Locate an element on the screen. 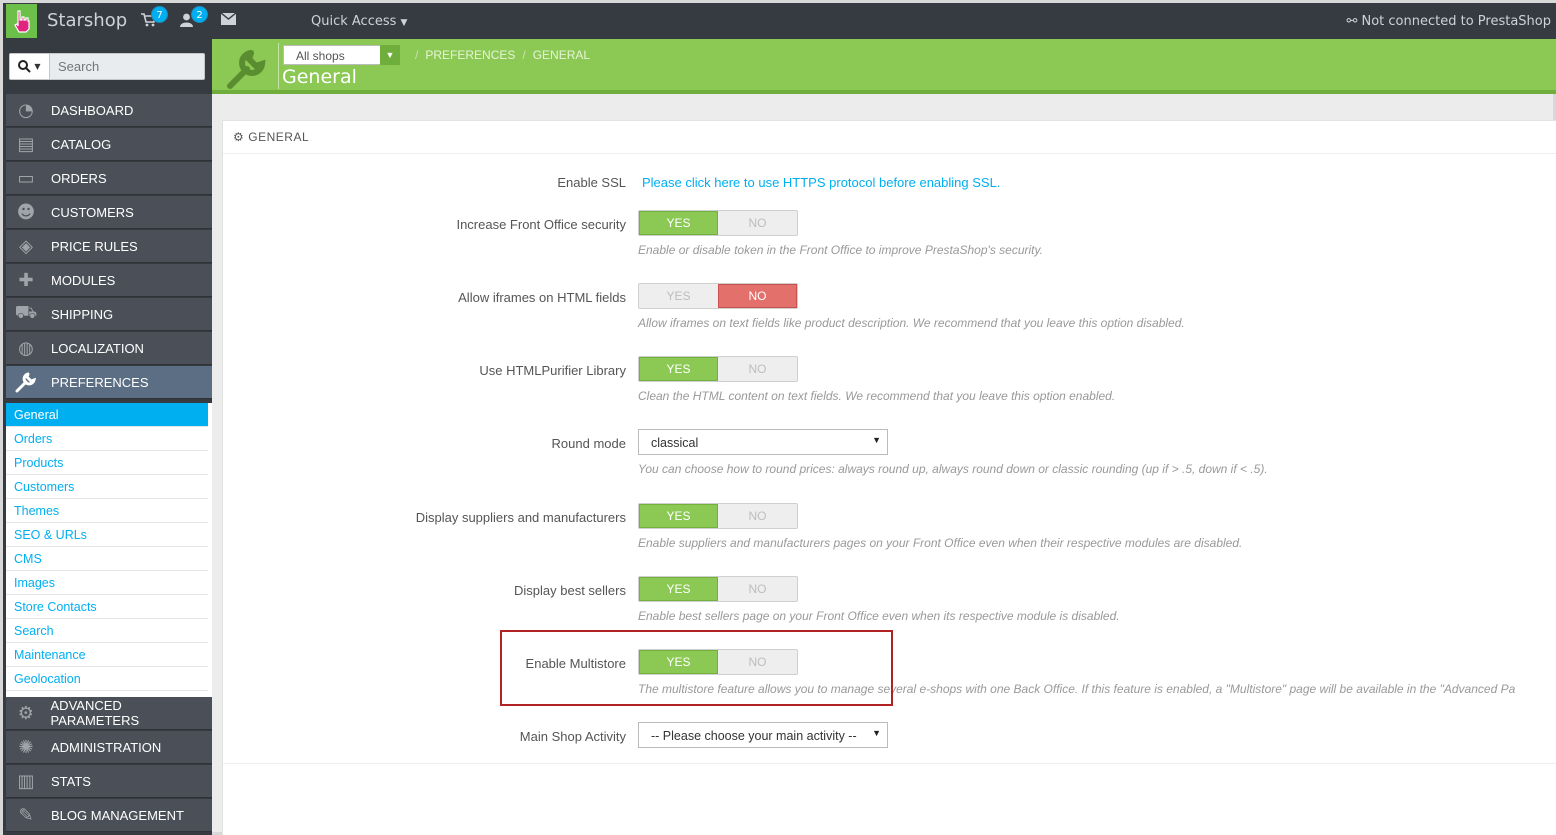 This screenshot has height=835, width=1556. shop-context-select: All shops ▼ is located at coordinates (341, 55).